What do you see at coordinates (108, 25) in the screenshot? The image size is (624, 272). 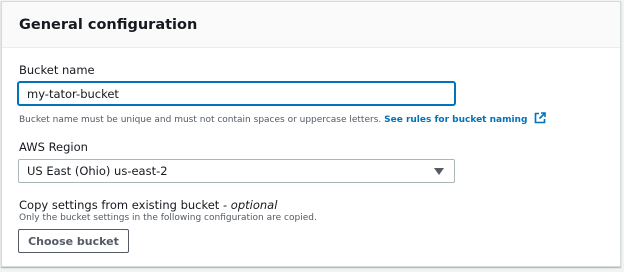 I see `panel-title: General configuration` at bounding box center [108, 25].